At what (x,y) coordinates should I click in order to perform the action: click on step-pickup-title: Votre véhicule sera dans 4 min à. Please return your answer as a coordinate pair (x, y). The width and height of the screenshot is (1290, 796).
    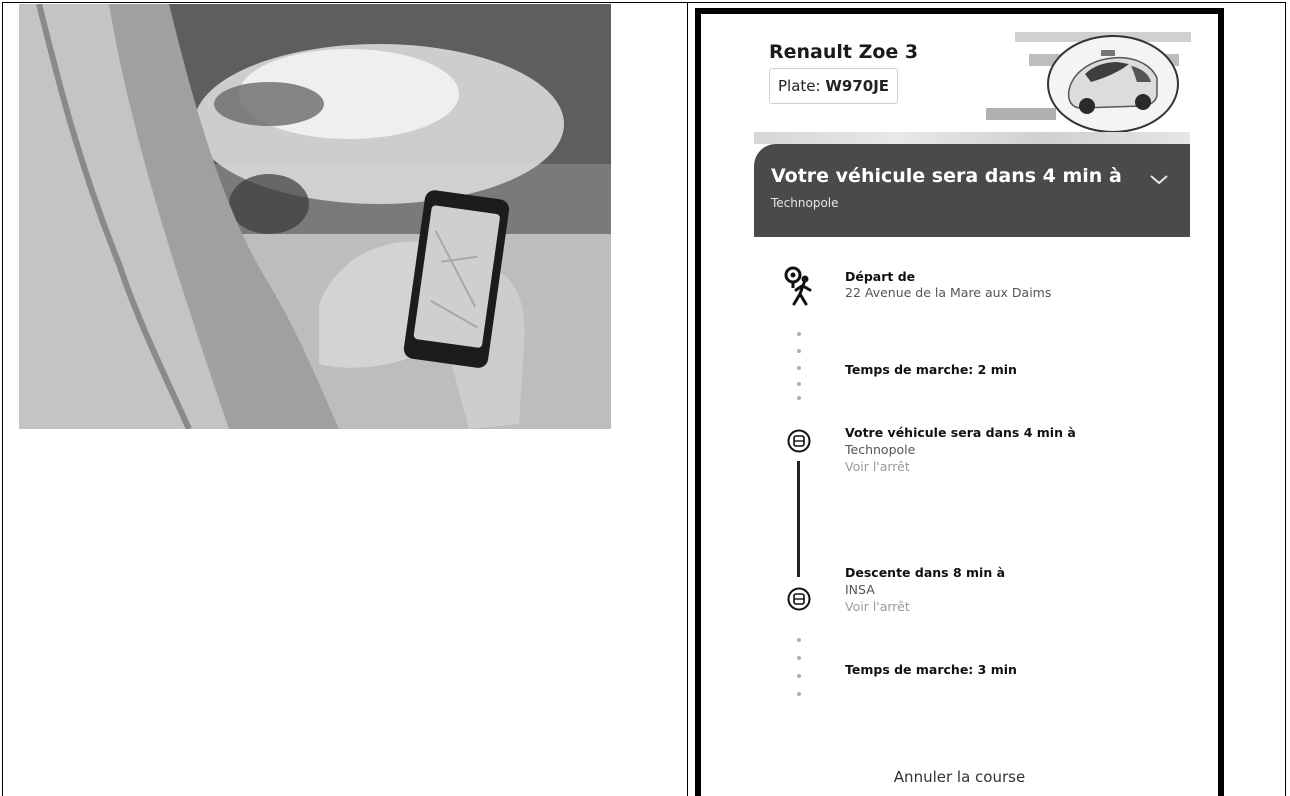
    Looking at the image, I should click on (960, 432).